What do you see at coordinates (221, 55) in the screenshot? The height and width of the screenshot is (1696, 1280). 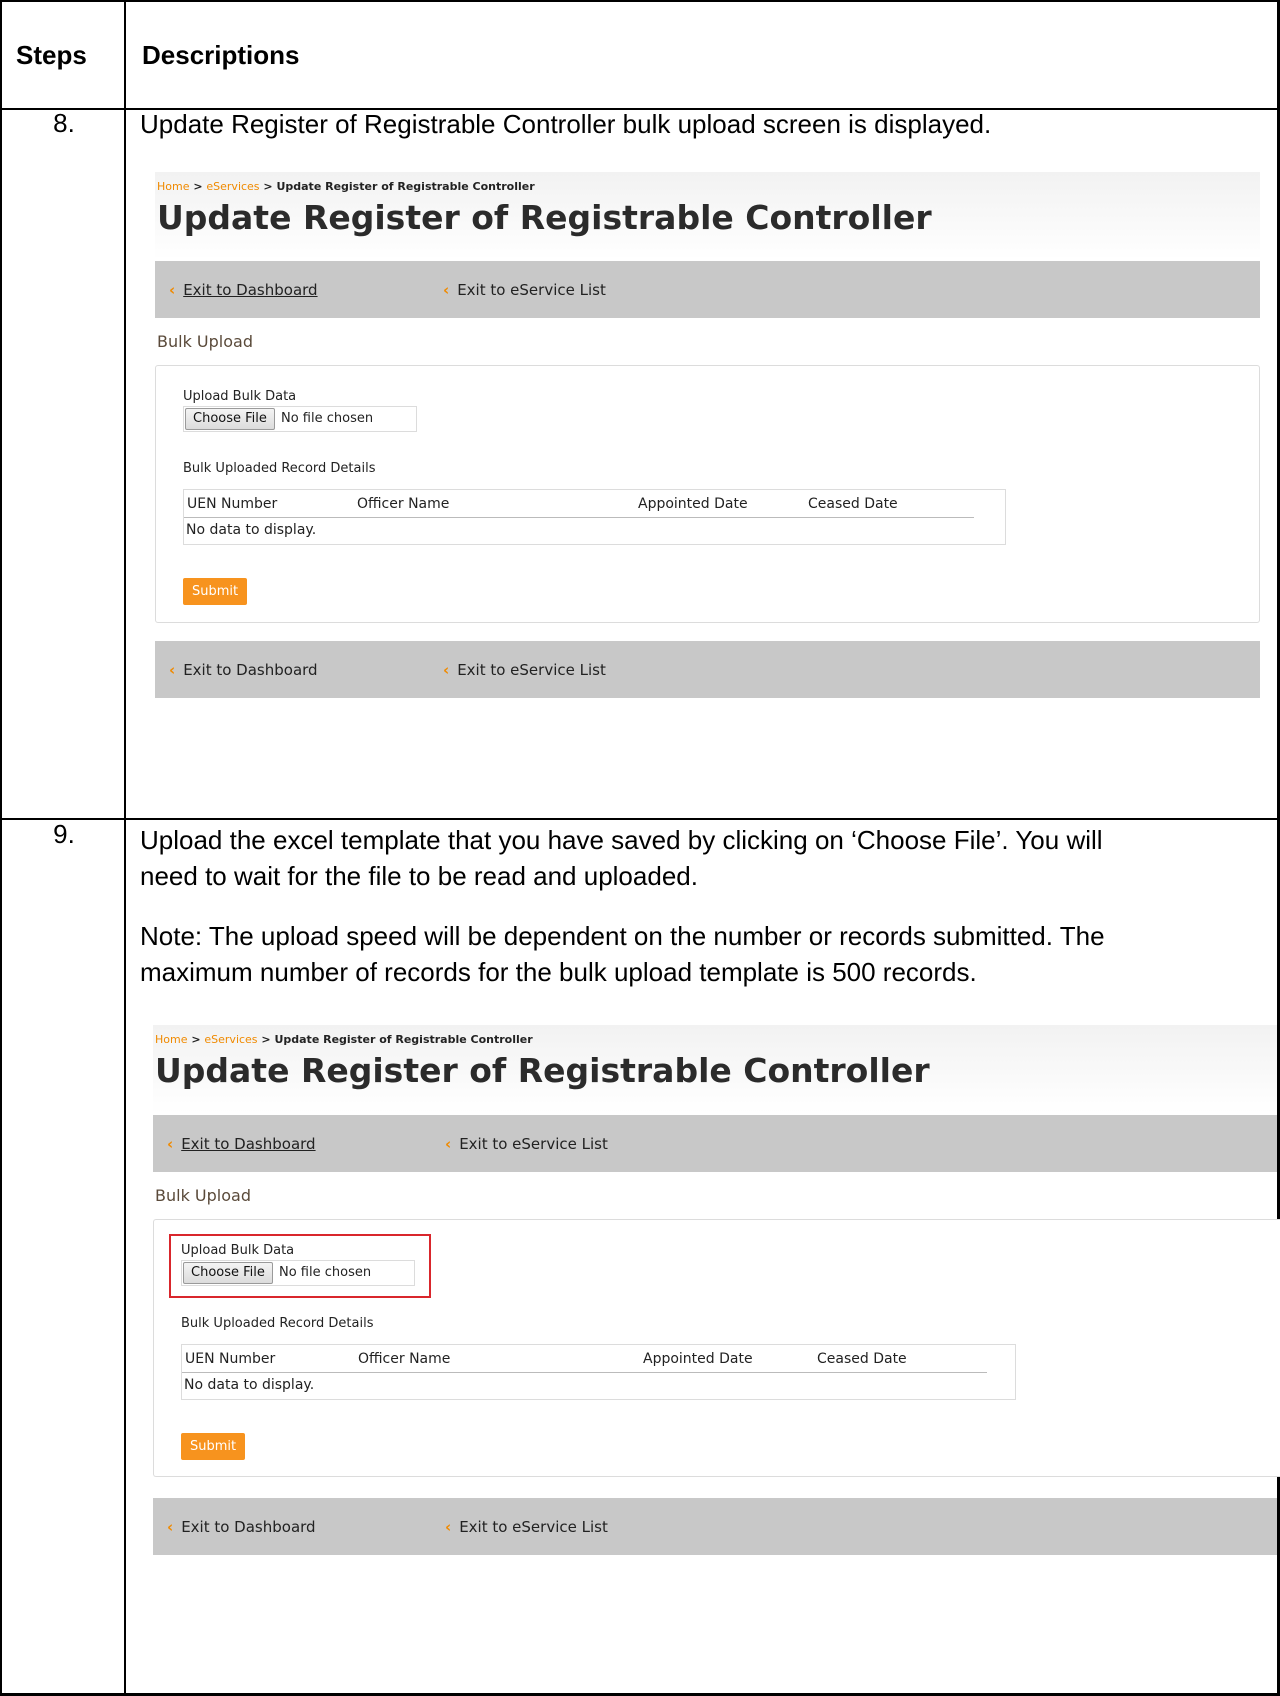 I see `header-descriptions: Descriptions` at bounding box center [221, 55].